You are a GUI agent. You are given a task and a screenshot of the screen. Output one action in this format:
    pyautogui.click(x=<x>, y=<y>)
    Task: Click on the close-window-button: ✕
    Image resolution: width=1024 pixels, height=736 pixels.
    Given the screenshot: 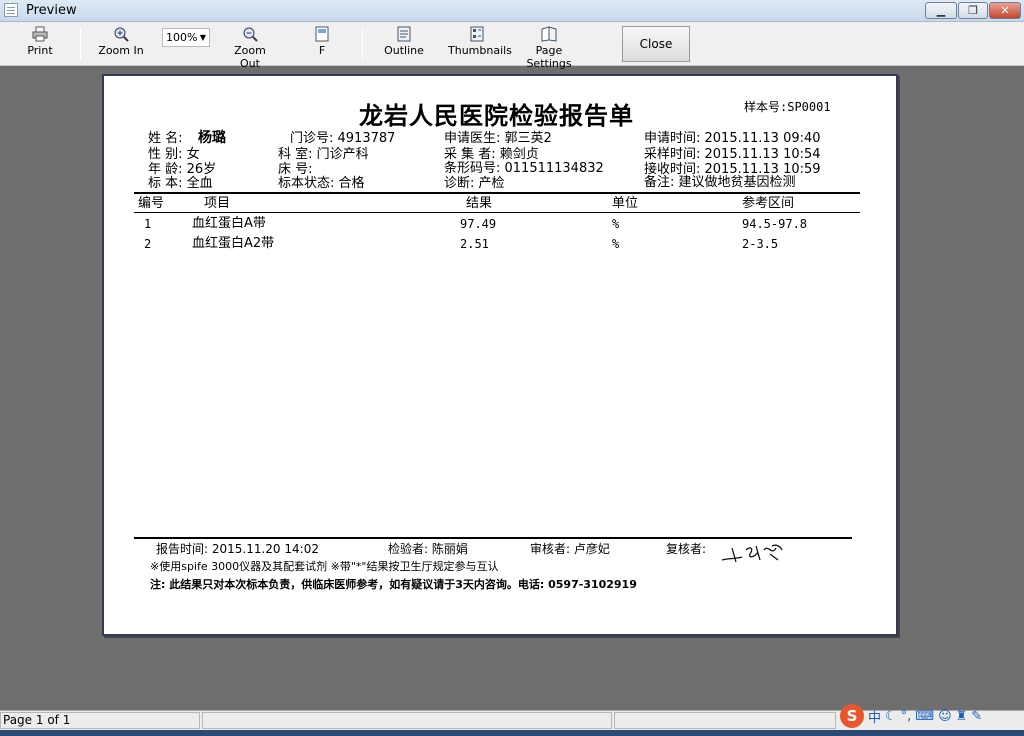 What is the action you would take?
    pyautogui.click(x=1005, y=10)
    